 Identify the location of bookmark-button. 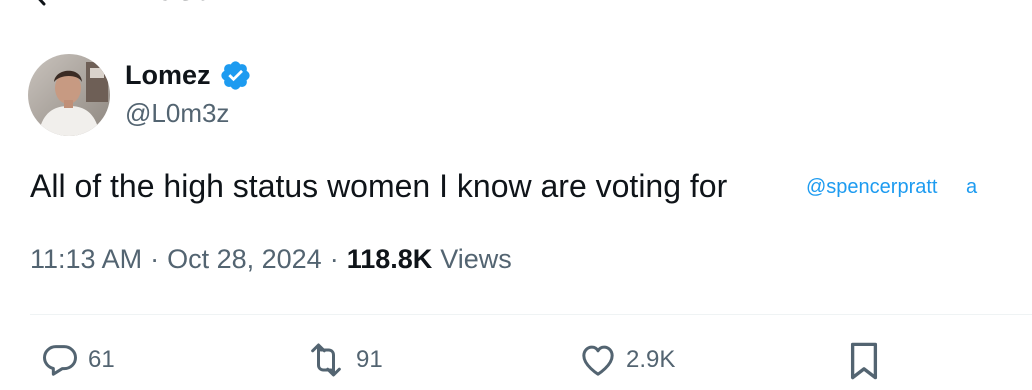
(864, 361).